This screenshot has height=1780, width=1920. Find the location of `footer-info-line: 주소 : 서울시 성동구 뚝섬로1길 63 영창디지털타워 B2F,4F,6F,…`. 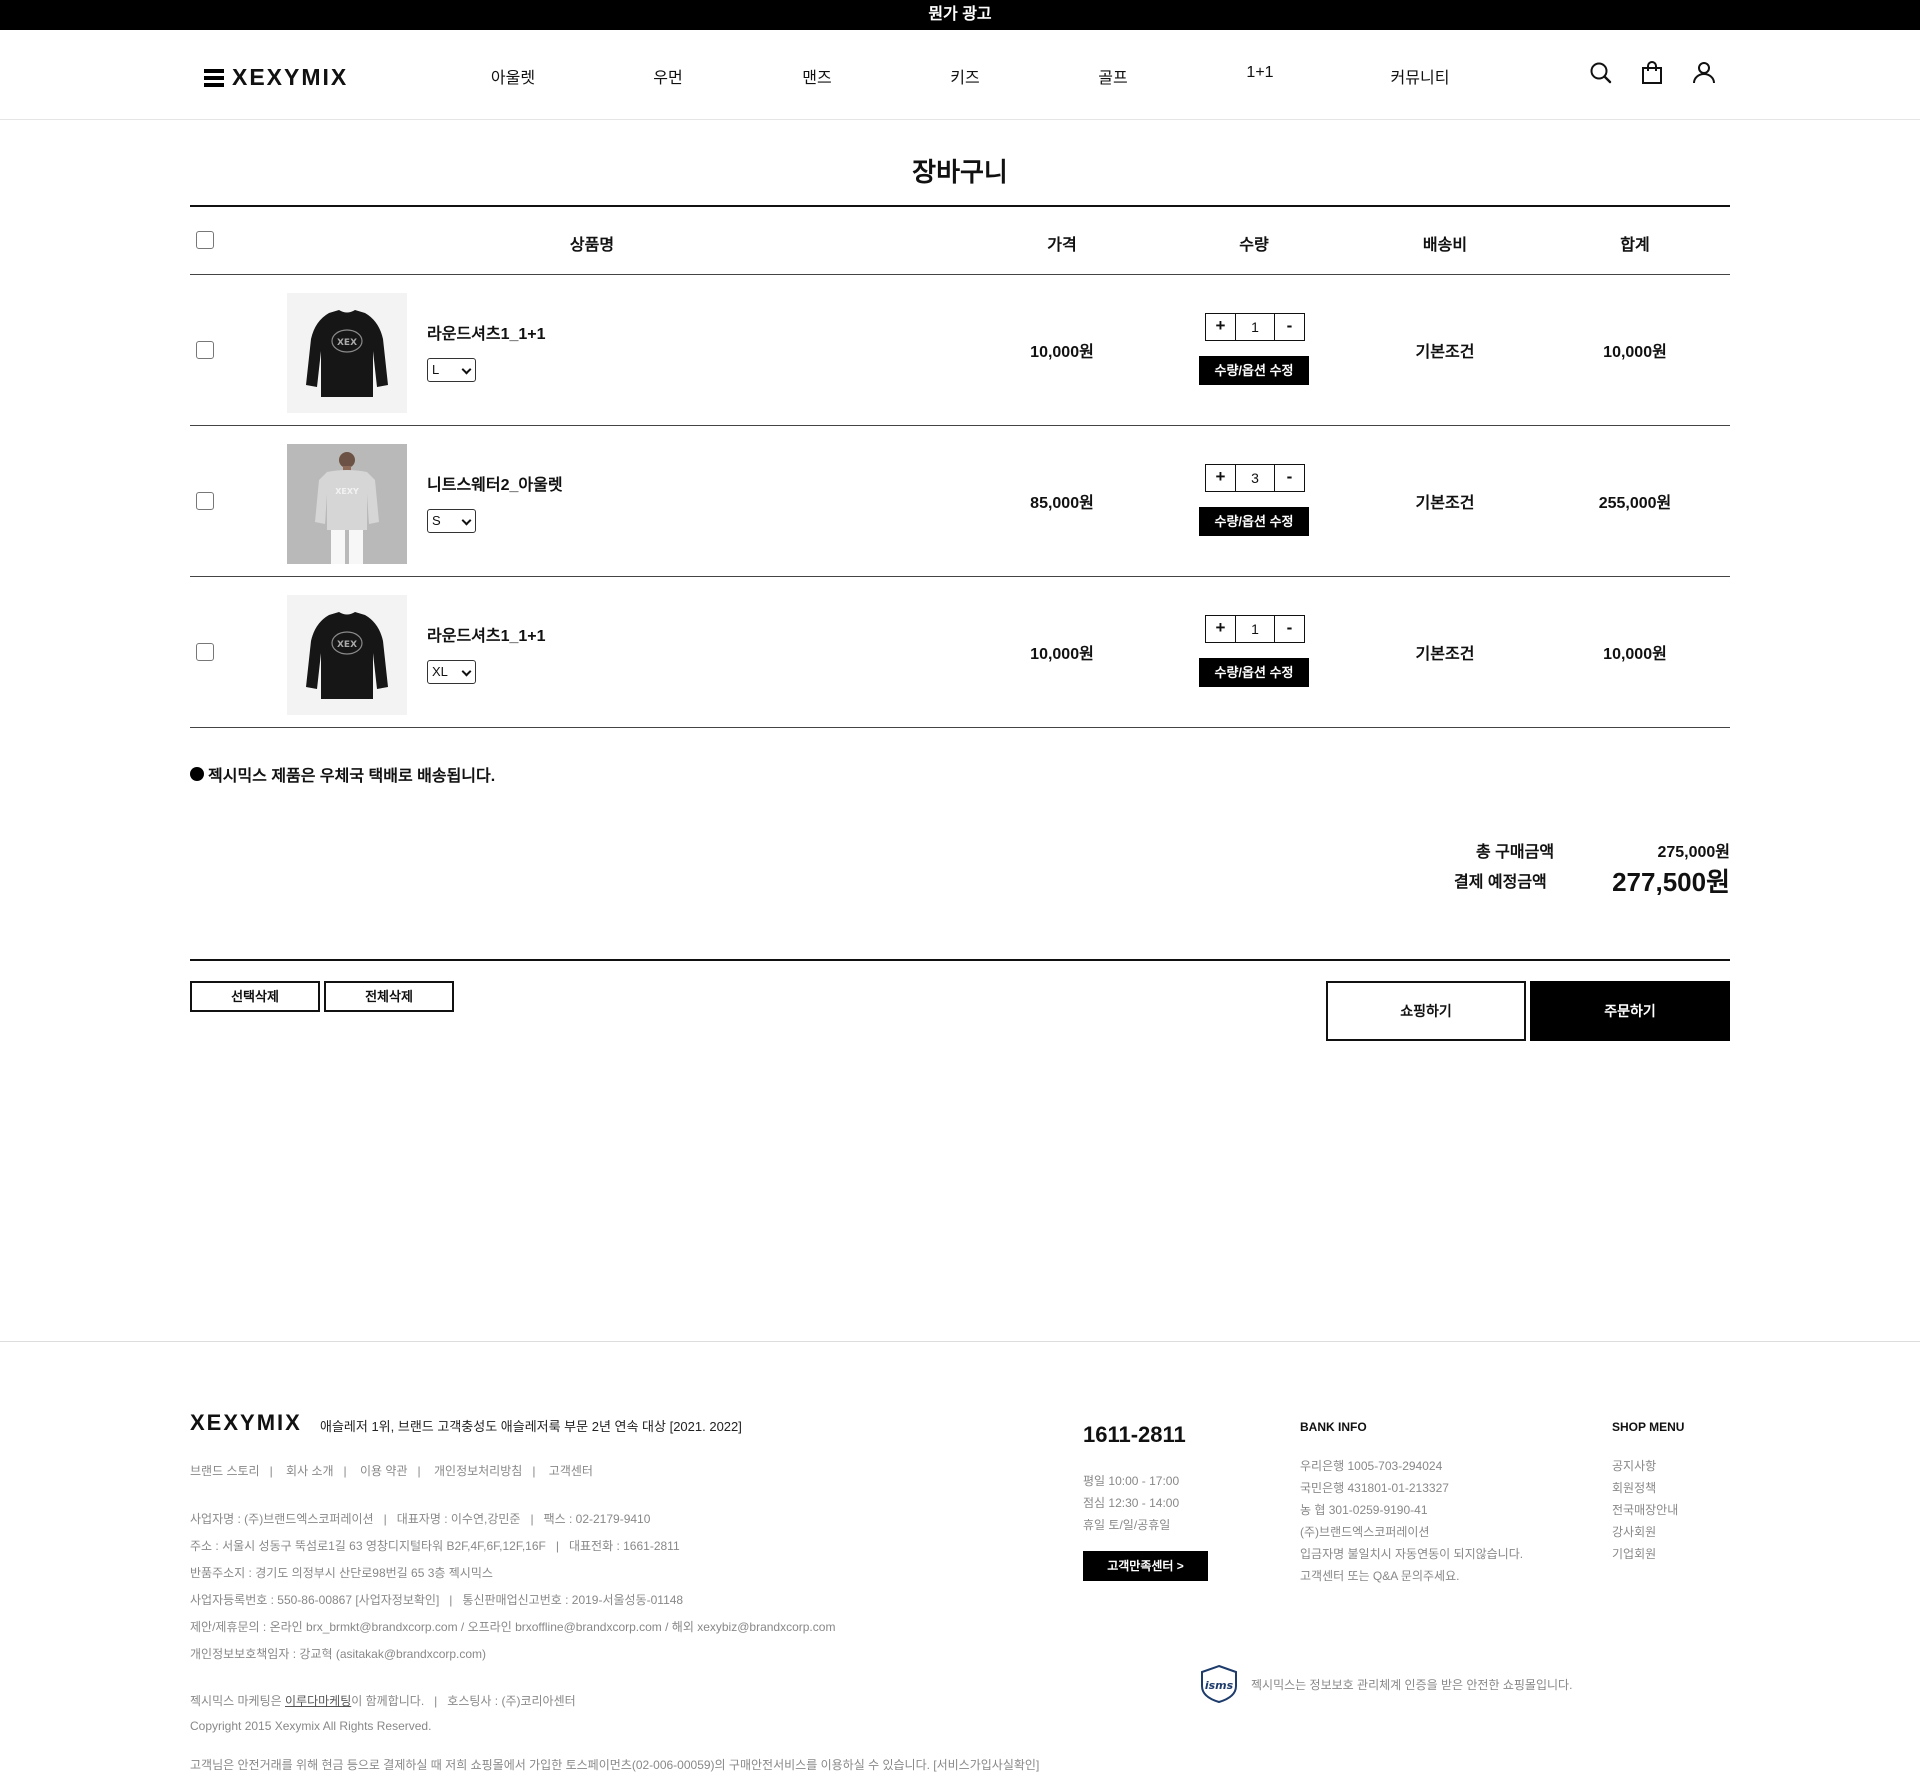

footer-info-line: 주소 : 서울시 성동구 뚝섬로1길 63 영창디지털타워 B2F,4F,6F,… is located at coordinates (435, 1546).